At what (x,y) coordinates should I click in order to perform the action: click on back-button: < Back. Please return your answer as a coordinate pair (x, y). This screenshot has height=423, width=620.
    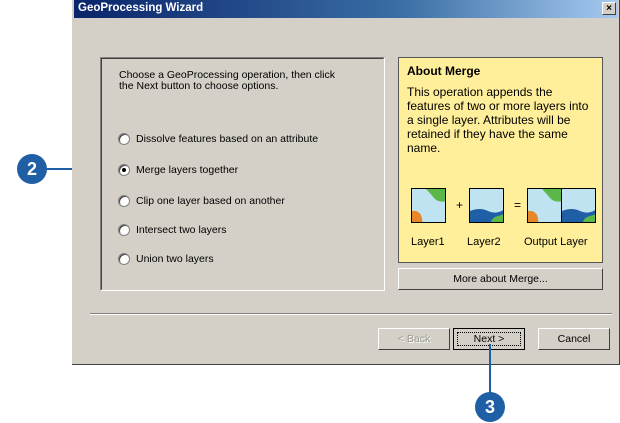
    Looking at the image, I should click on (414, 339).